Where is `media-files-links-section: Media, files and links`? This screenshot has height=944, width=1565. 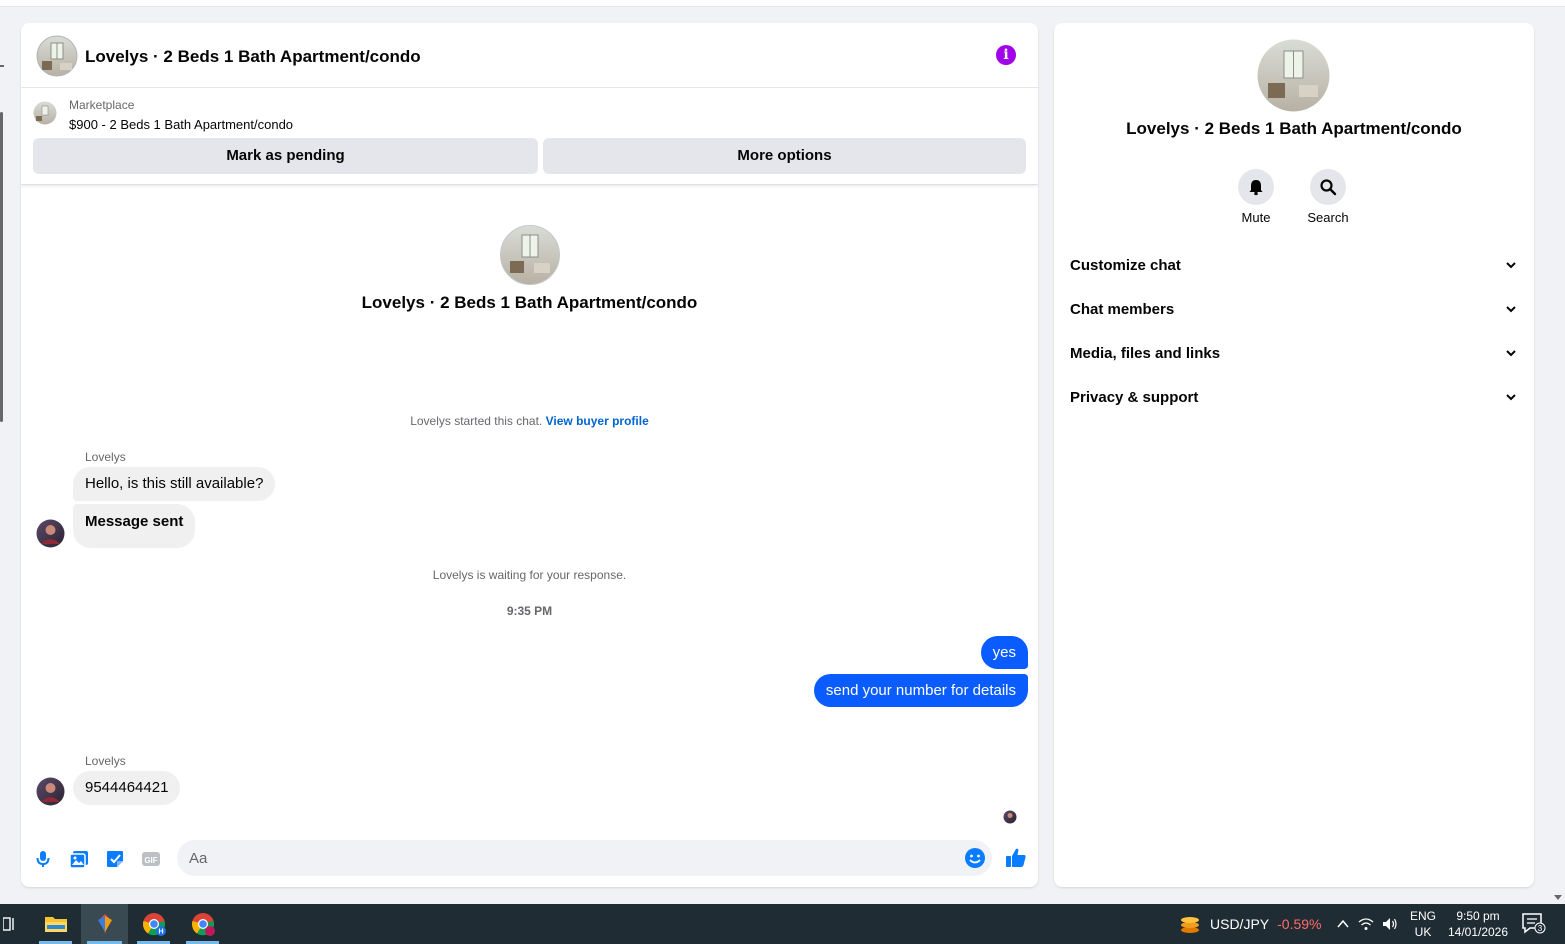
media-files-links-section: Media, files and links is located at coordinates (1294, 353).